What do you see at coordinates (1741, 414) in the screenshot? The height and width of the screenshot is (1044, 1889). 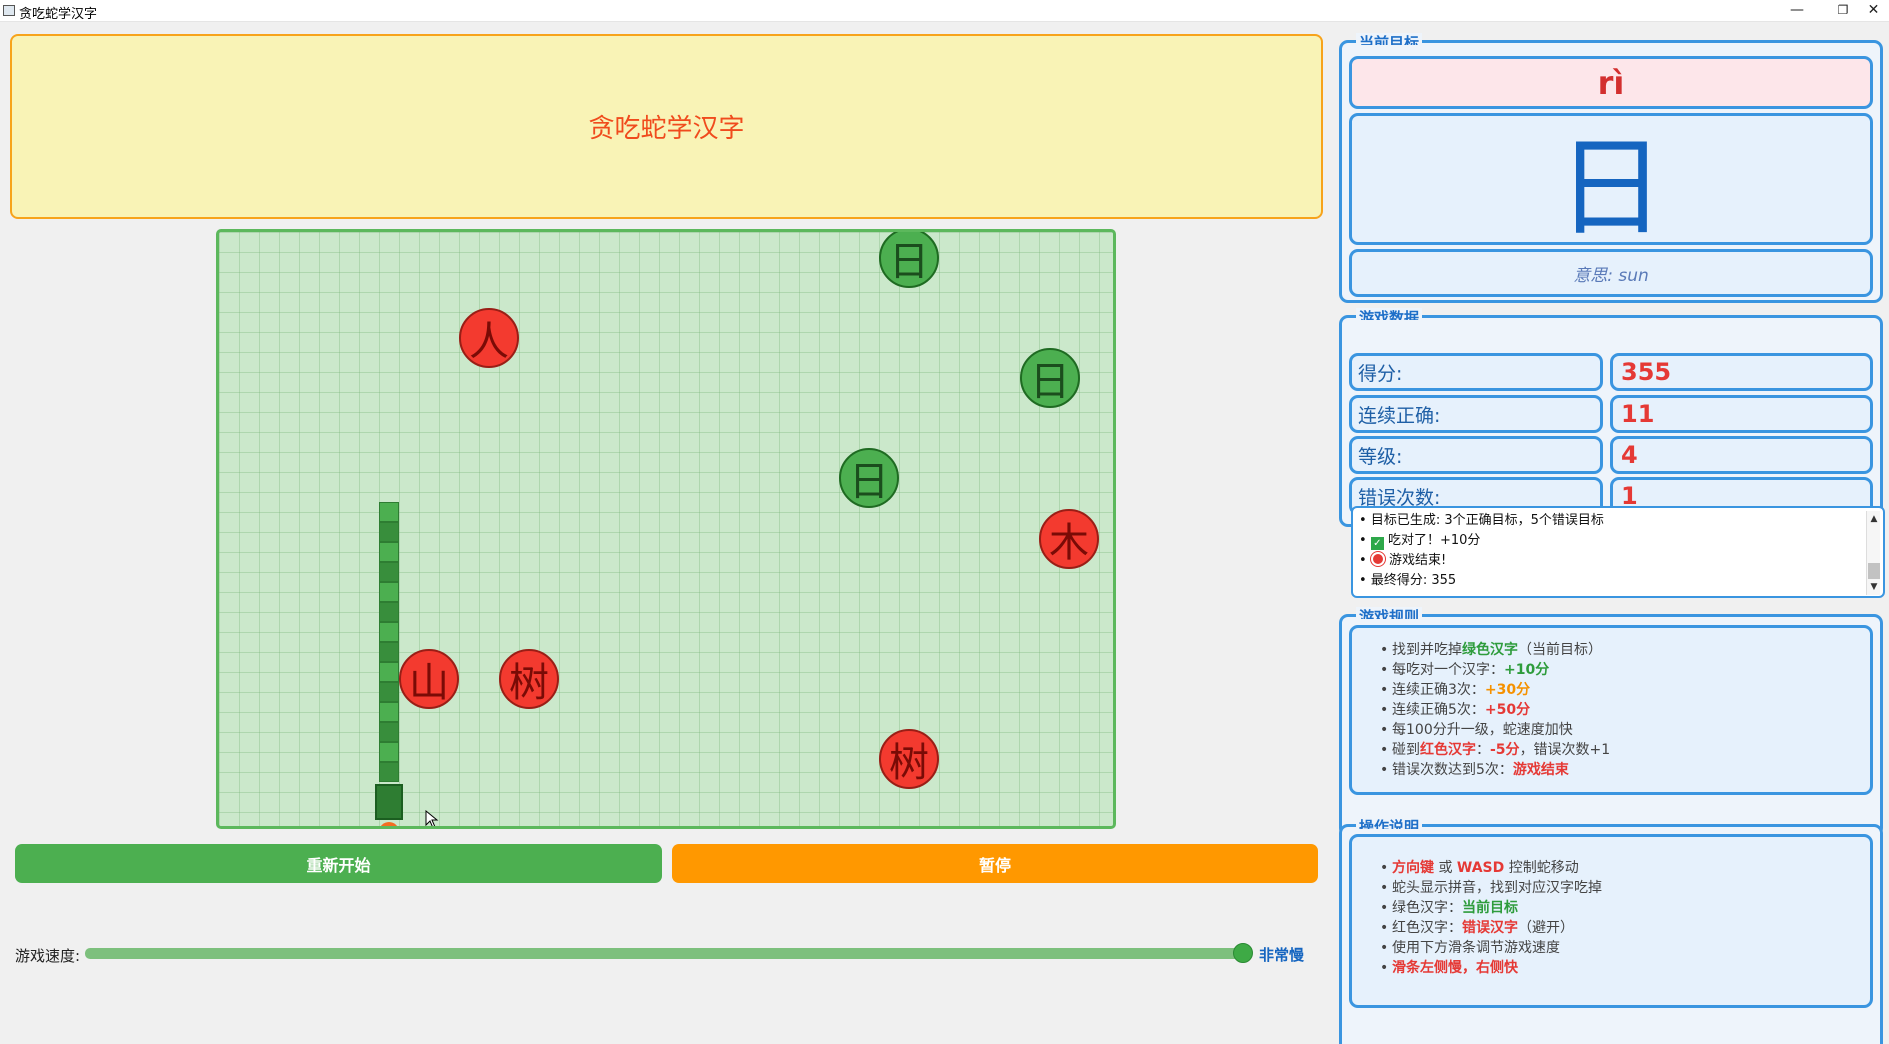 I see `streak-value: 11` at bounding box center [1741, 414].